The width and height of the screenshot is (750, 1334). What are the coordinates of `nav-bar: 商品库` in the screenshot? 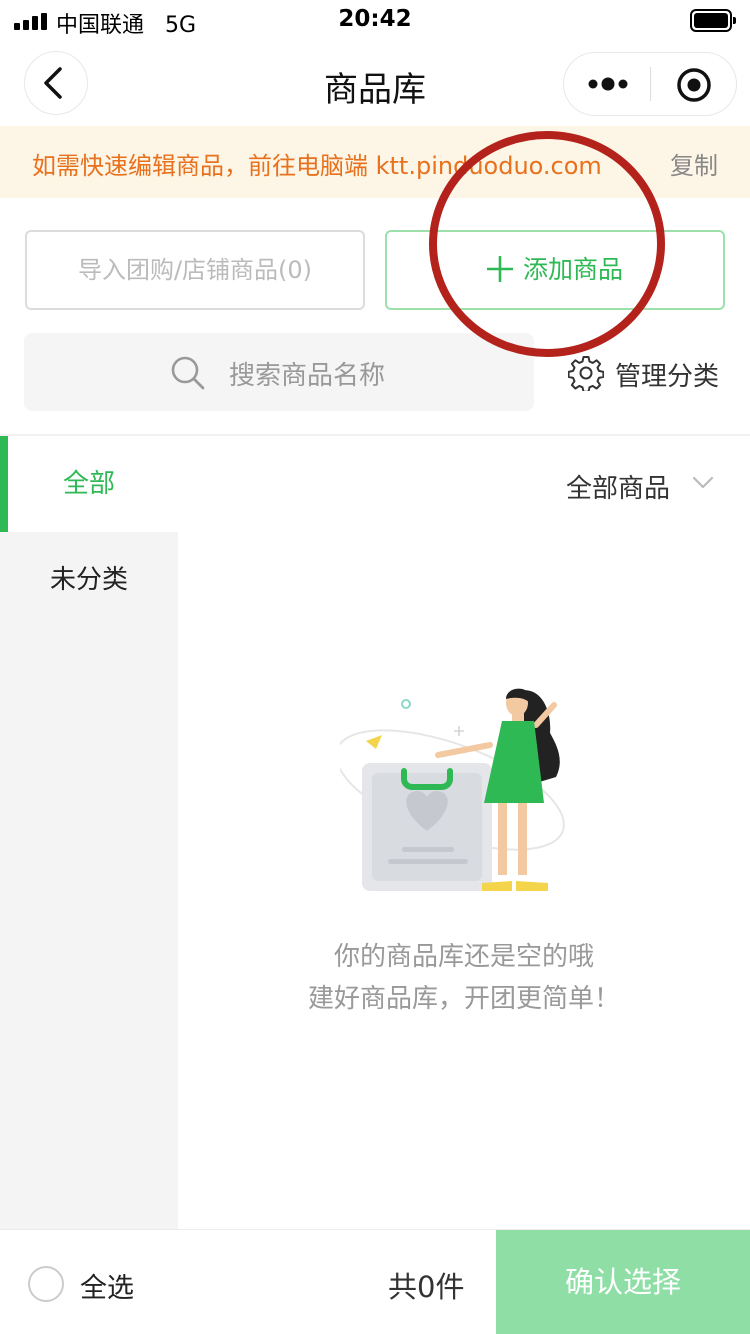 It's located at (375, 85).